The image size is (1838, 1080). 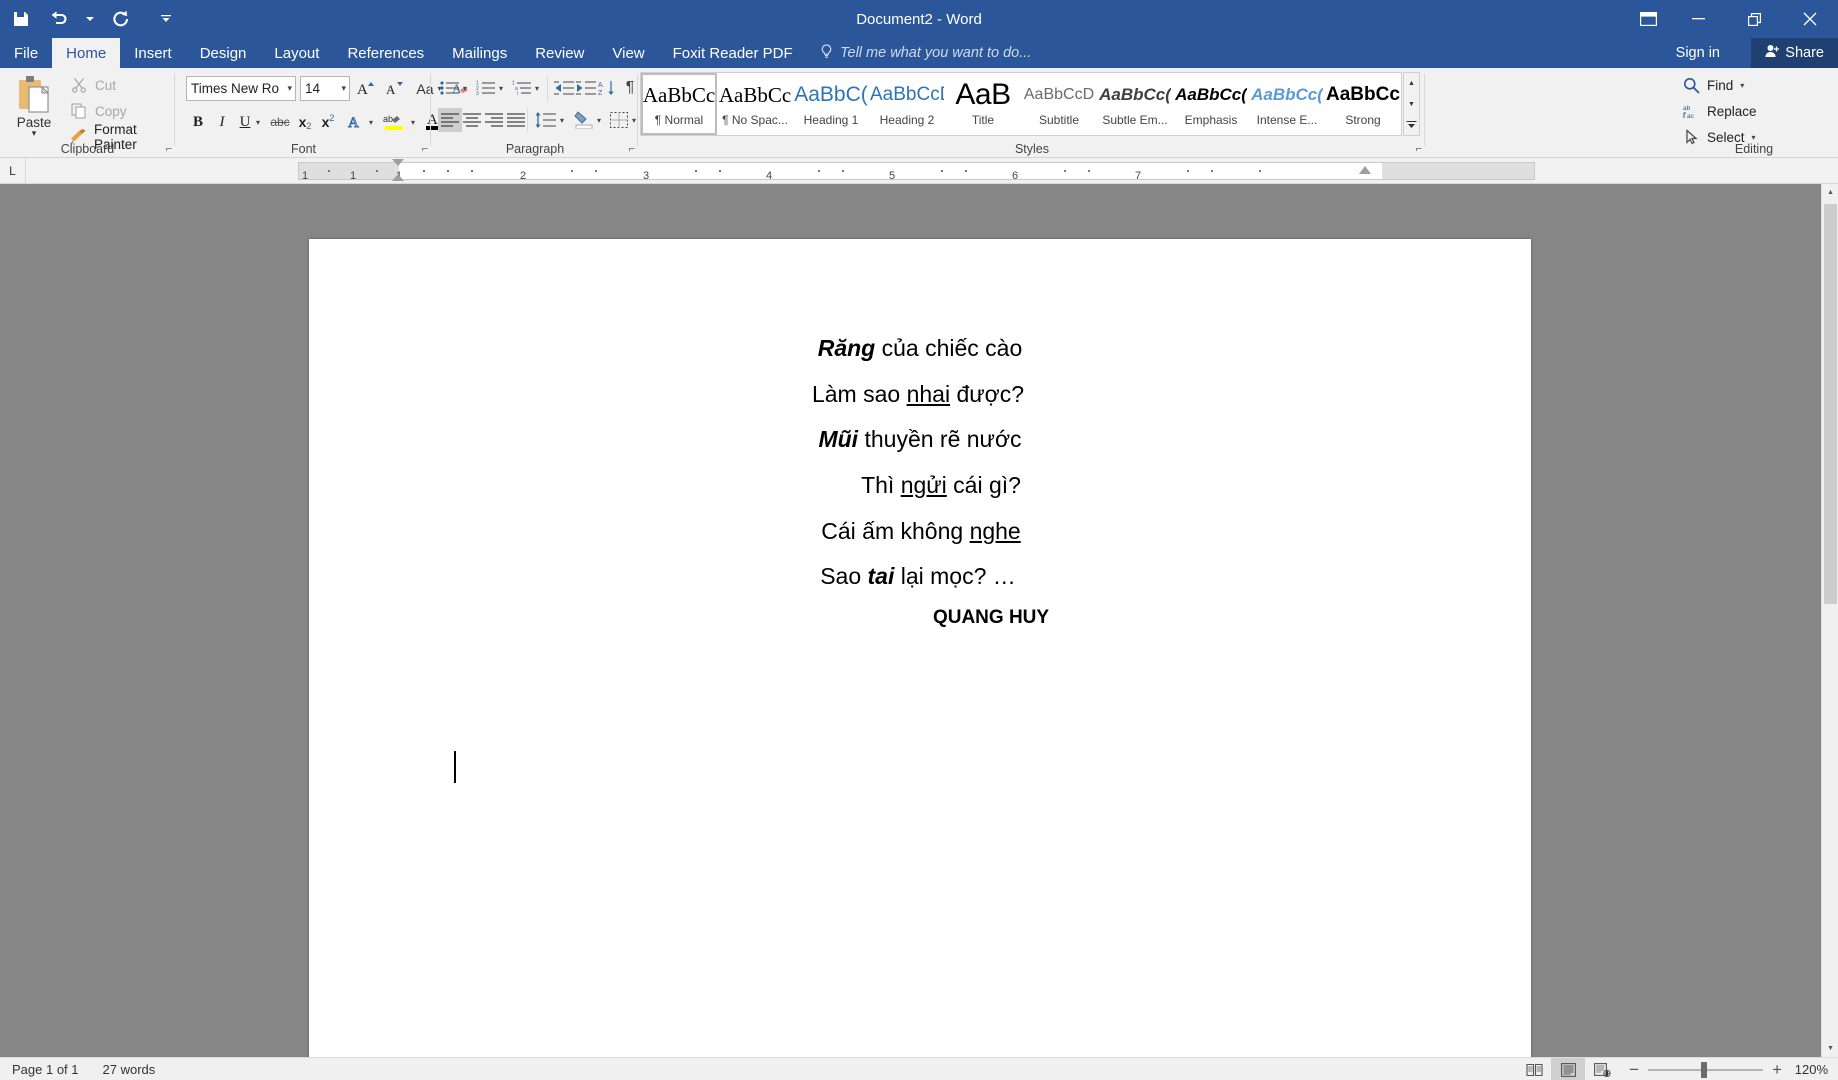 I want to click on tab-file: File, so click(x=26, y=53).